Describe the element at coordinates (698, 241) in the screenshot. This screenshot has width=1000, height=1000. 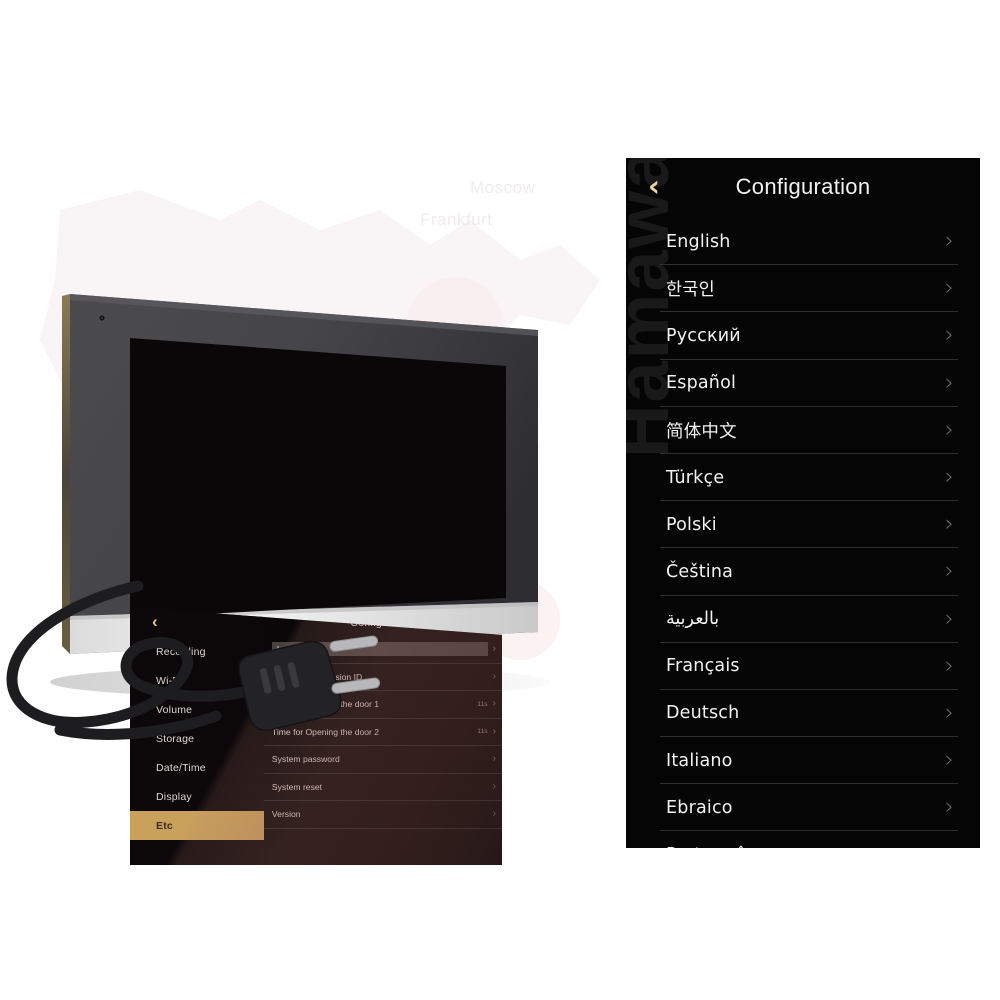
I see `language-label: English` at that location.